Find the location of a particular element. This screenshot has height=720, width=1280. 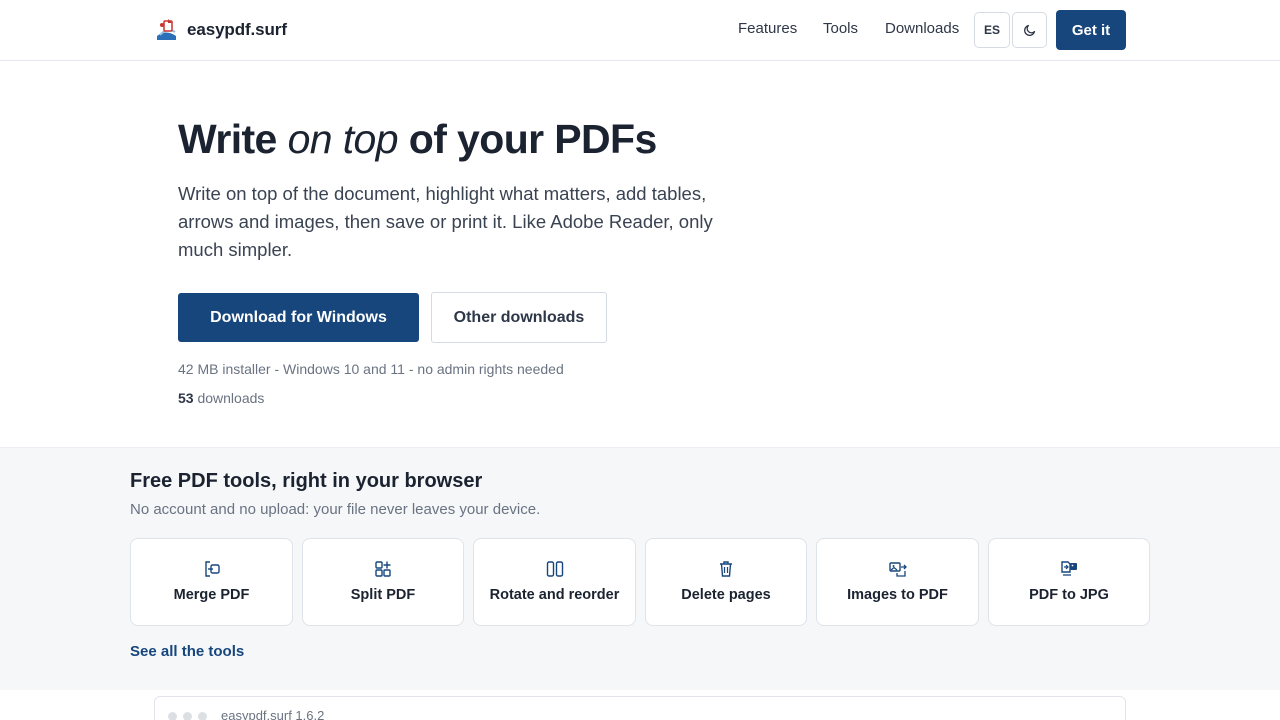

tool-label: Images to PDF is located at coordinates (897, 595).